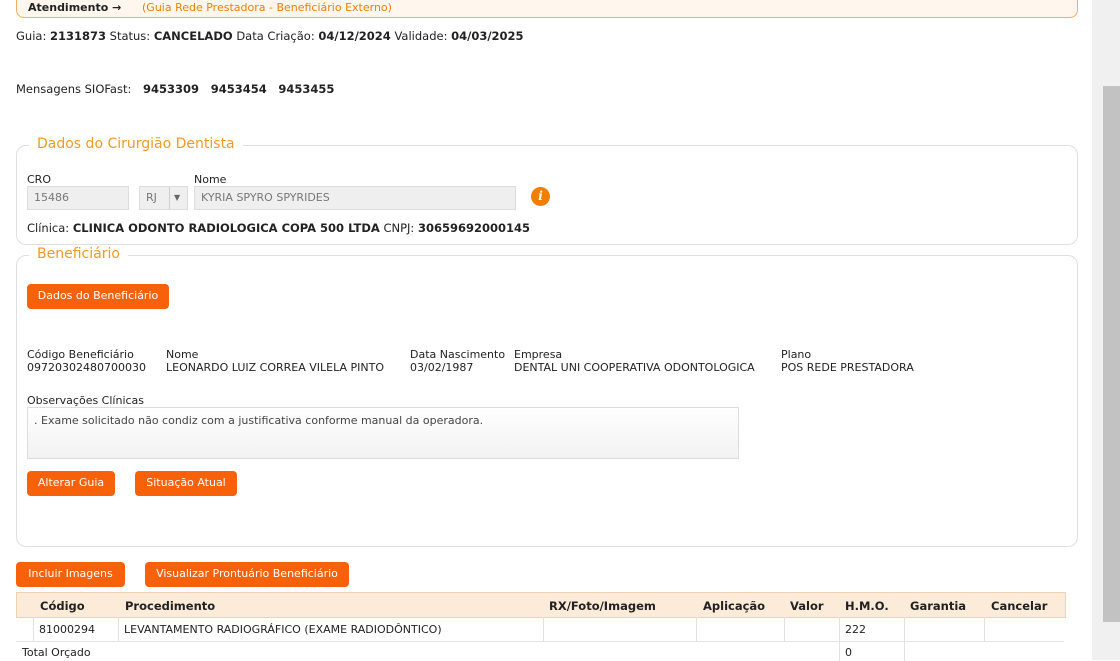  What do you see at coordinates (163, 198) in the screenshot?
I see `uf-select: RJ ▼` at bounding box center [163, 198].